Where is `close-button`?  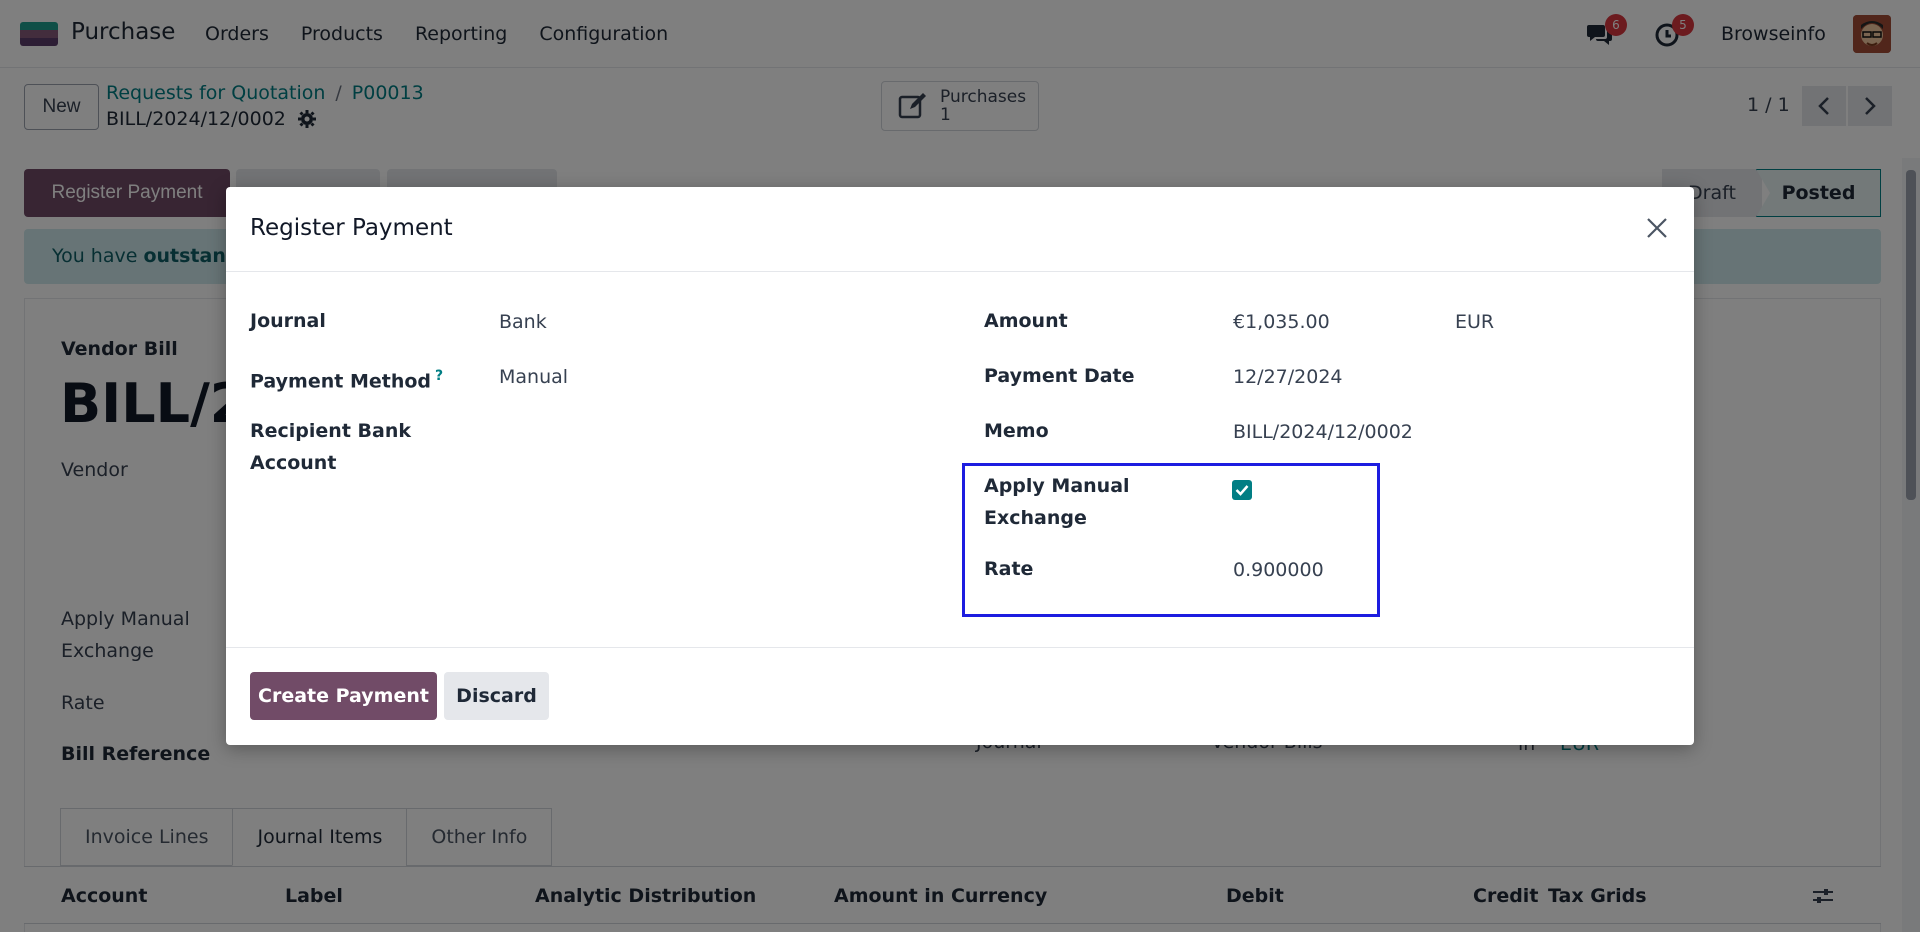 close-button is located at coordinates (1657, 228).